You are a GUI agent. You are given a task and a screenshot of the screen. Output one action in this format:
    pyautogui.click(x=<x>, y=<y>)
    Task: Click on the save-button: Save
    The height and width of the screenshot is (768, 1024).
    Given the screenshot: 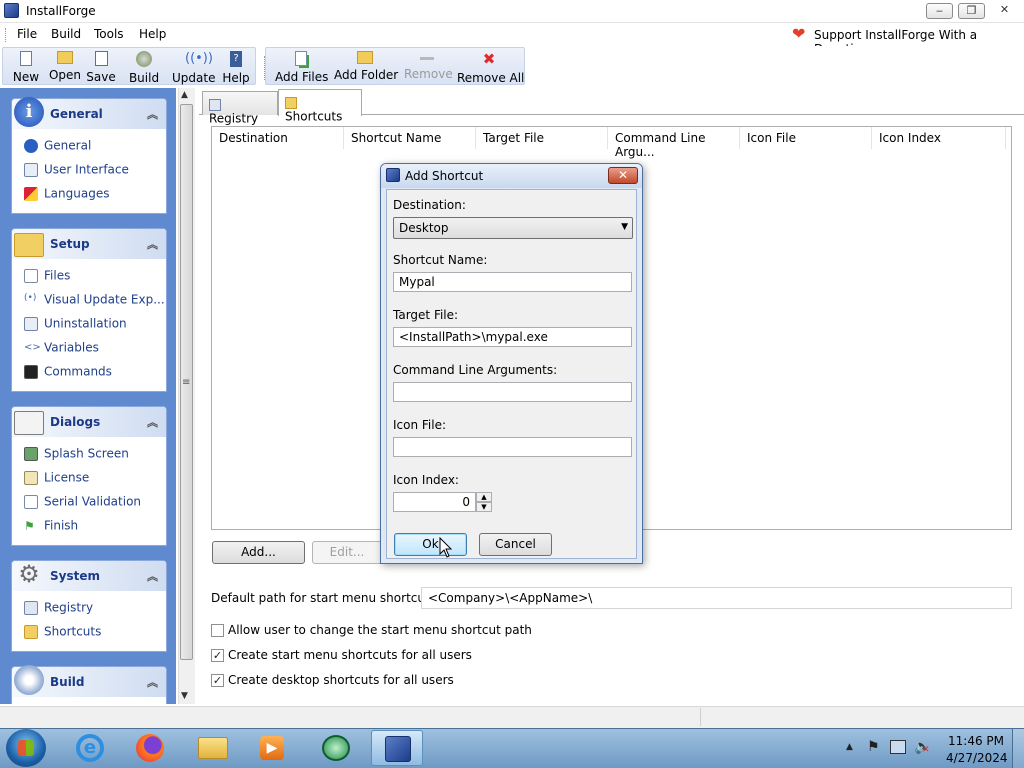 What is the action you would take?
    pyautogui.click(x=101, y=67)
    